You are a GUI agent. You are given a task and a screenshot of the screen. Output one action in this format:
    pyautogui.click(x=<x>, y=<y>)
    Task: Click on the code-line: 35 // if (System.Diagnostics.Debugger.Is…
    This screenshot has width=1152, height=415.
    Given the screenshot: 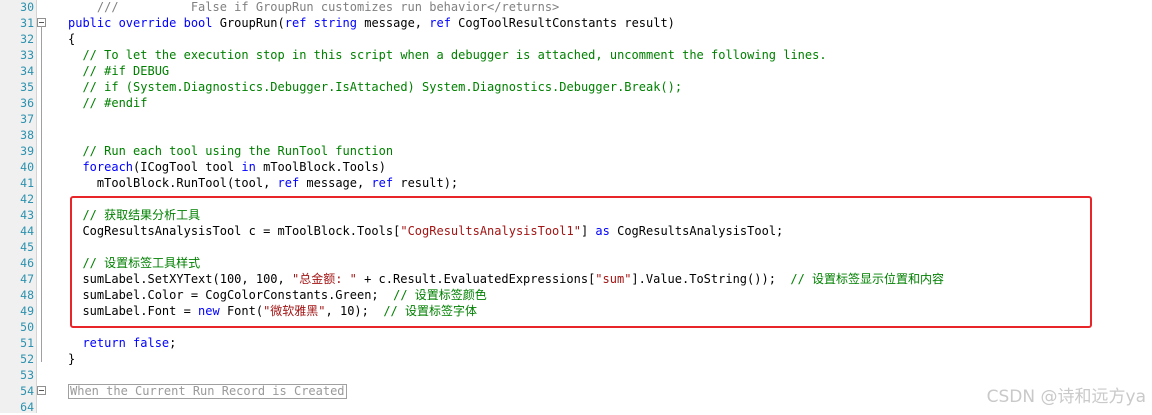 What is the action you would take?
    pyautogui.click(x=576, y=87)
    